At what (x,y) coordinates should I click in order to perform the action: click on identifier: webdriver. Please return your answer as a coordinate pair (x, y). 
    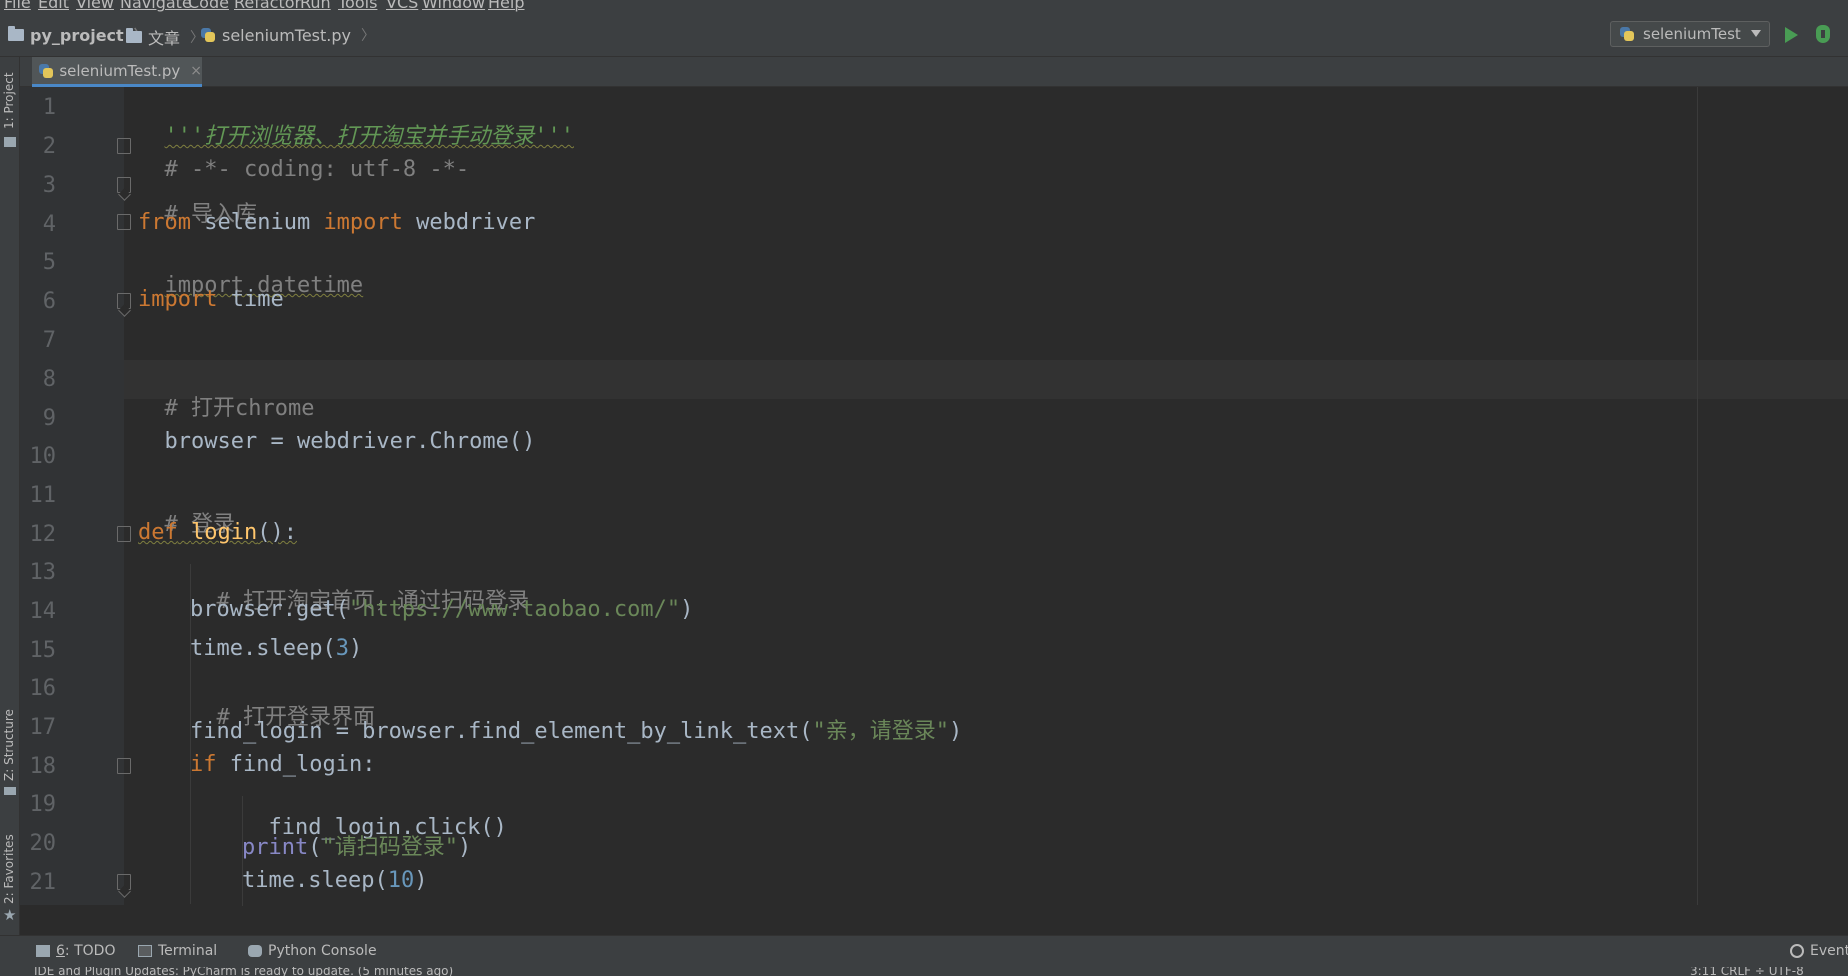
    Looking at the image, I should click on (469, 222).